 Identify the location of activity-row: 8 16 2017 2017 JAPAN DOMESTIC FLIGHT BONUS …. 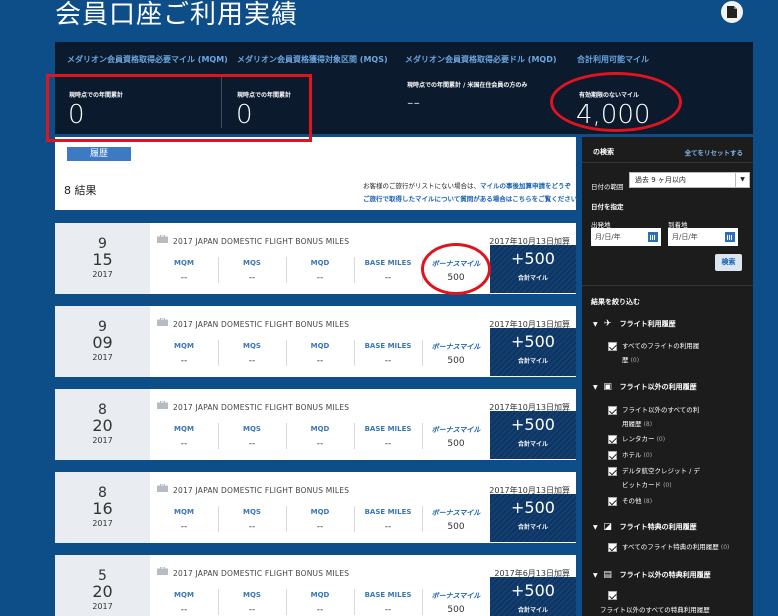
(315, 507).